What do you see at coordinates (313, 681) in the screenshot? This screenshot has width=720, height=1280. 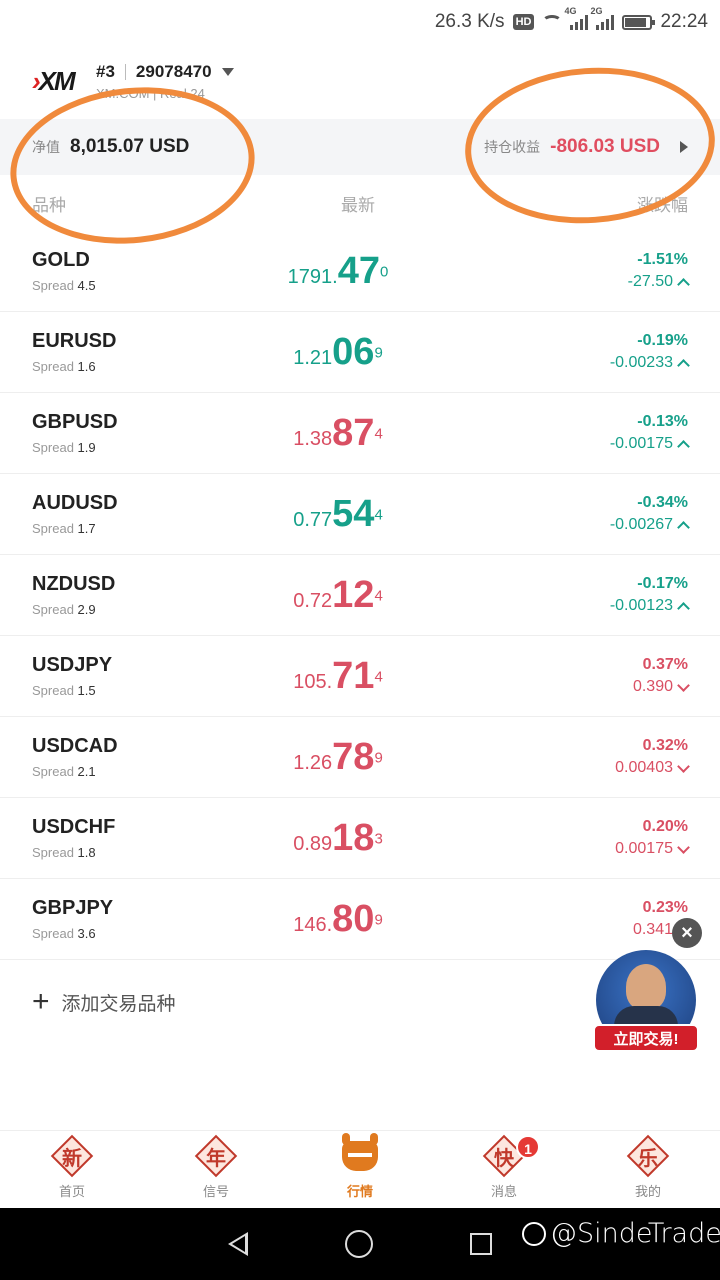 I see `price-prefix: 105.` at bounding box center [313, 681].